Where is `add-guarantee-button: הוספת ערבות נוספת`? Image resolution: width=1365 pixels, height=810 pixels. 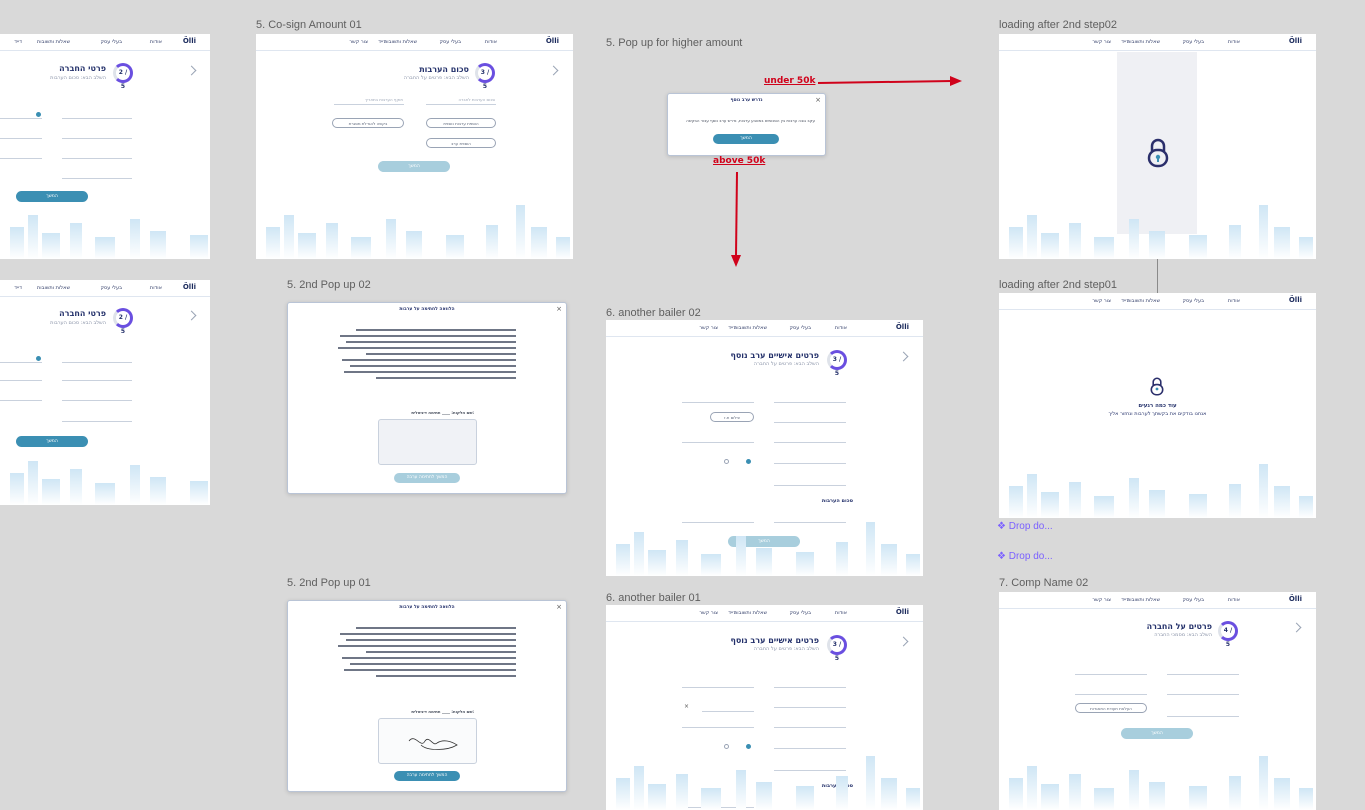 add-guarantee-button: הוספת ערבות נוספת is located at coordinates (461, 123).